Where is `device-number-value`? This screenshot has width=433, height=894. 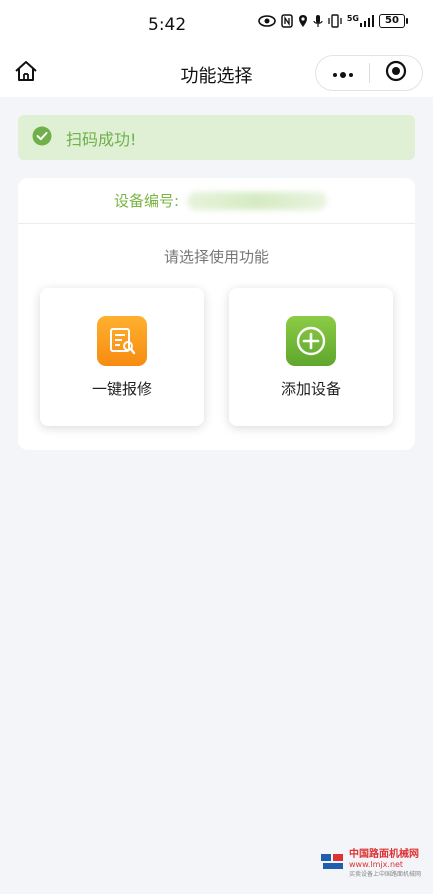 device-number-value is located at coordinates (257, 200).